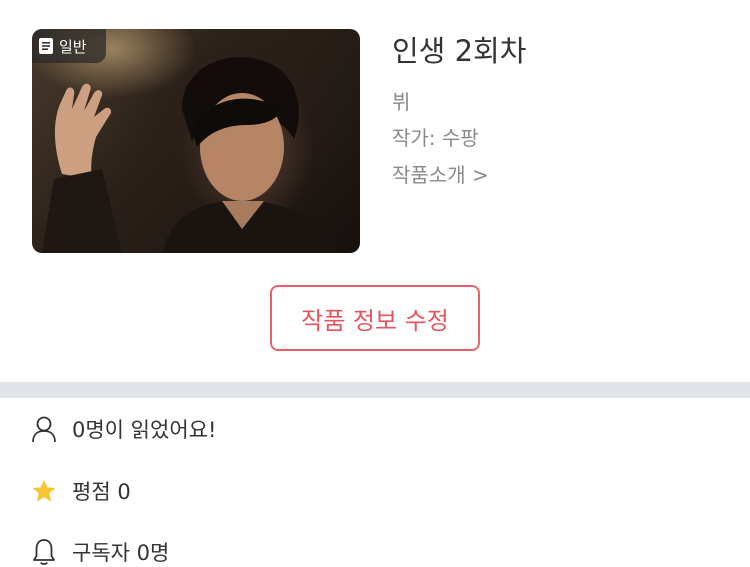 This screenshot has height=567, width=750. What do you see at coordinates (375, 390) in the screenshot?
I see `section-divider` at bounding box center [375, 390].